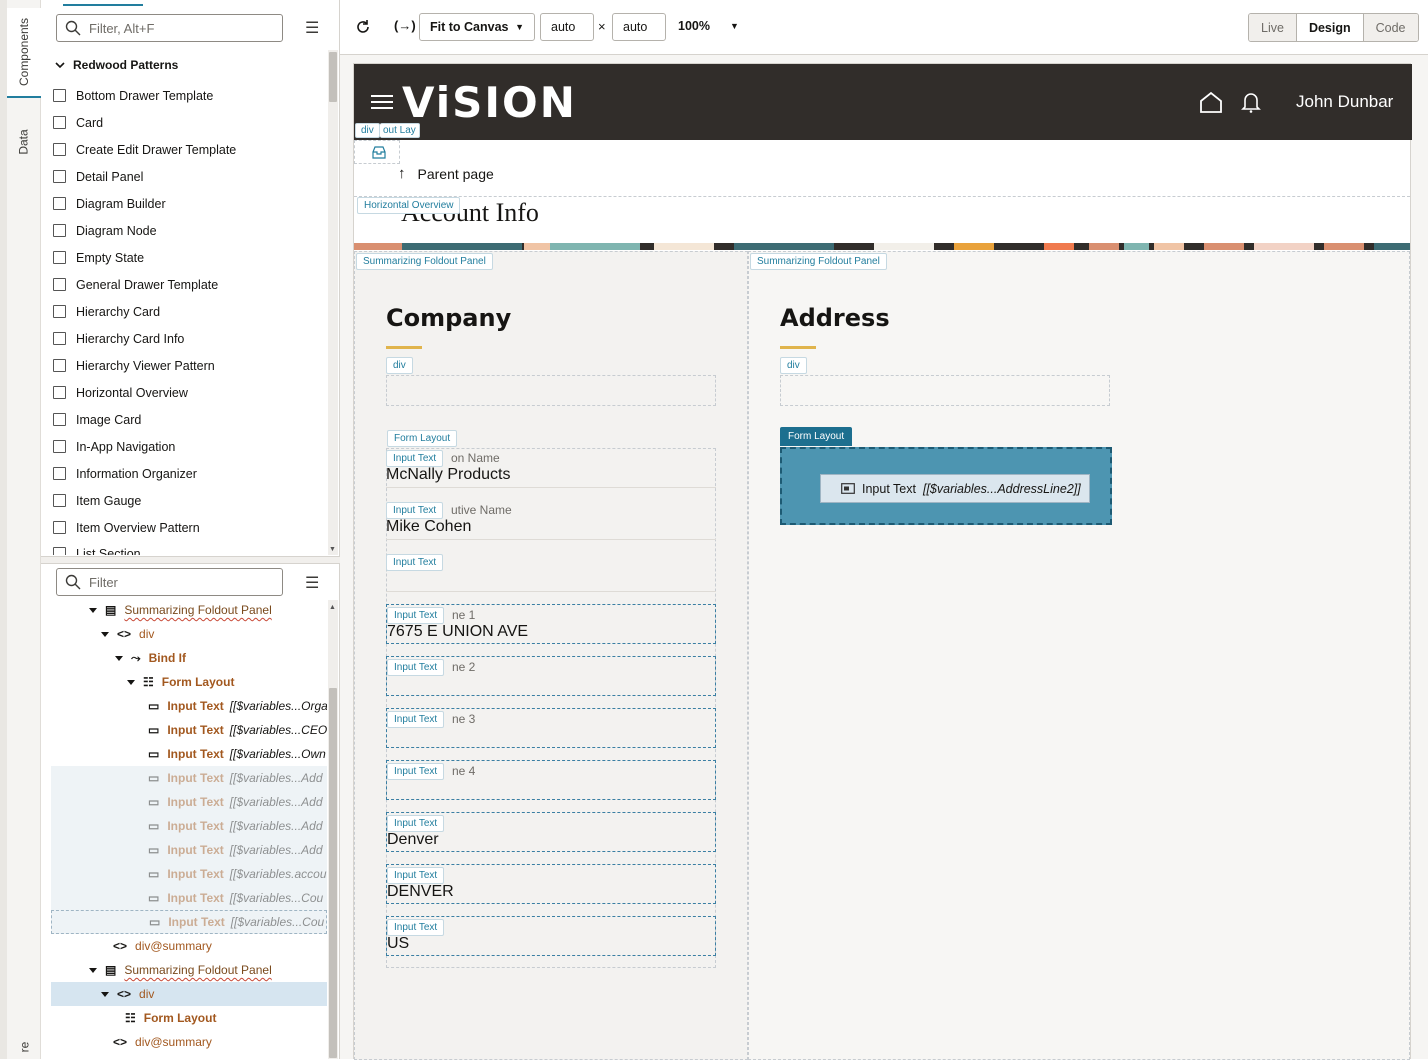  Describe the element at coordinates (1211, 104) in the screenshot. I see `home-icon` at that location.